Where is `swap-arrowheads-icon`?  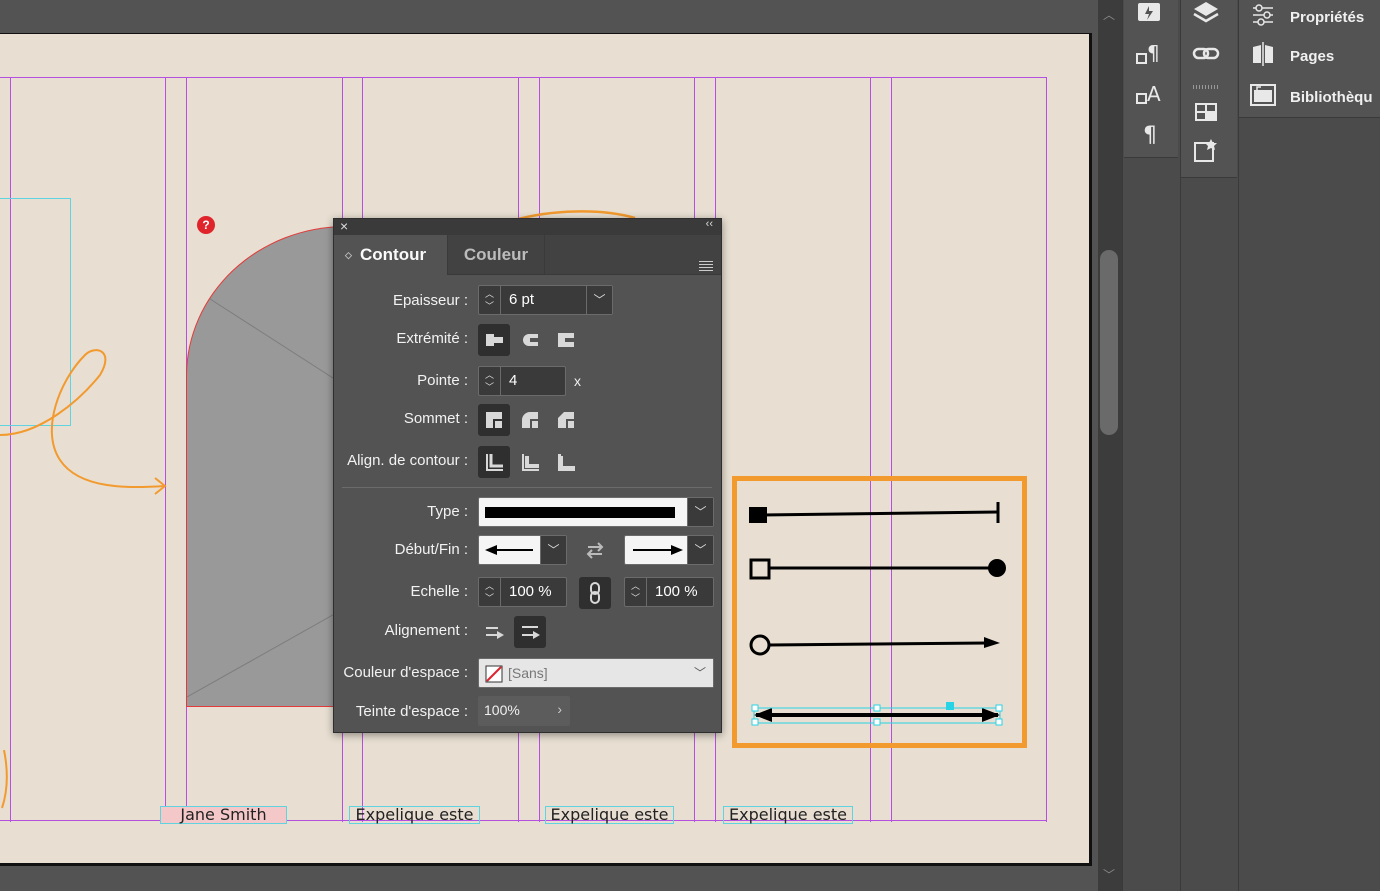 swap-arrowheads-icon is located at coordinates (595, 550).